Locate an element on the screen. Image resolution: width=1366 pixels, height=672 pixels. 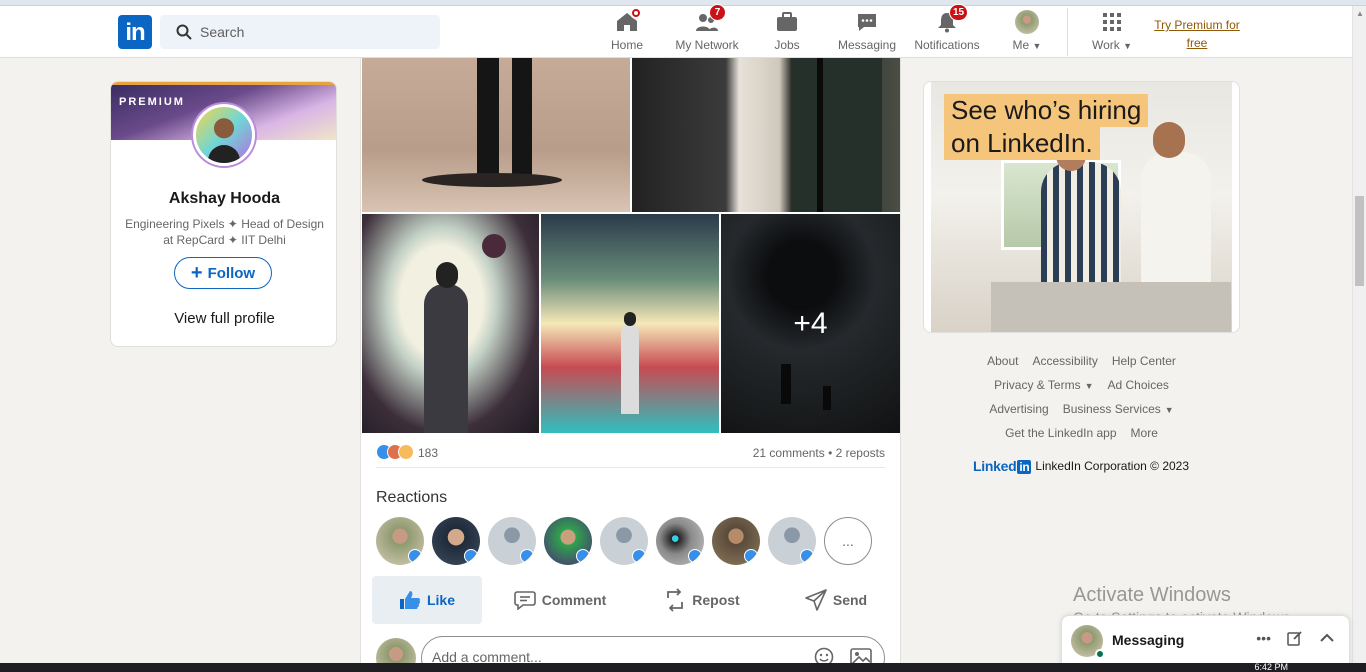
reaction-count: 183 is located at coordinates (428, 453).